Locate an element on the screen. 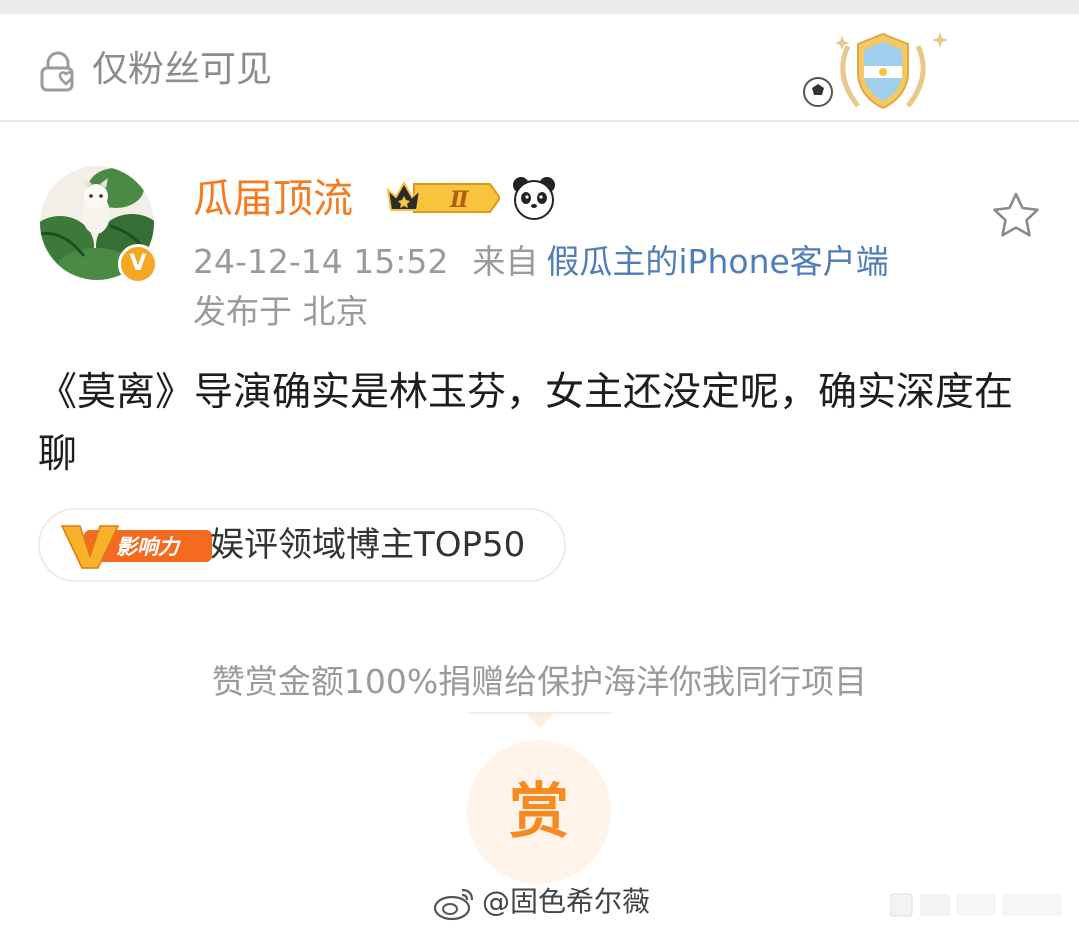 The width and height of the screenshot is (1079, 927). reward-note: 赞赏金额100%捐赠给保护海洋你我同行项目 is located at coordinates (539, 681).